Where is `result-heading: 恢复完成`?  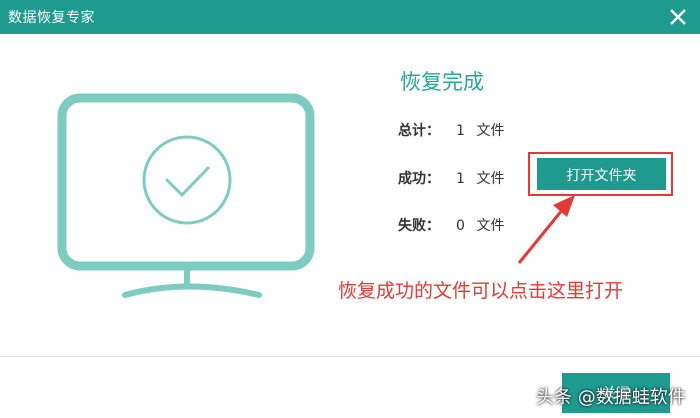
result-heading: 恢复完成 is located at coordinates (442, 82).